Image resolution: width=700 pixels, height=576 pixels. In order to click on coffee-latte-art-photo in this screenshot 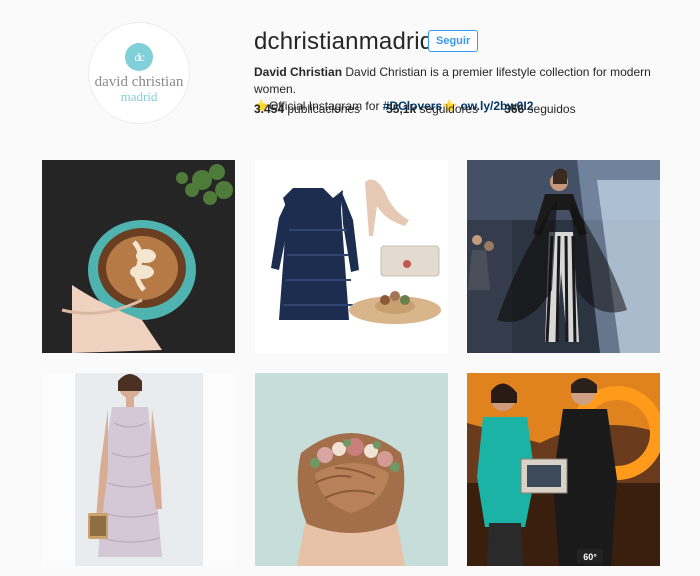, I will do `click(138, 256)`.